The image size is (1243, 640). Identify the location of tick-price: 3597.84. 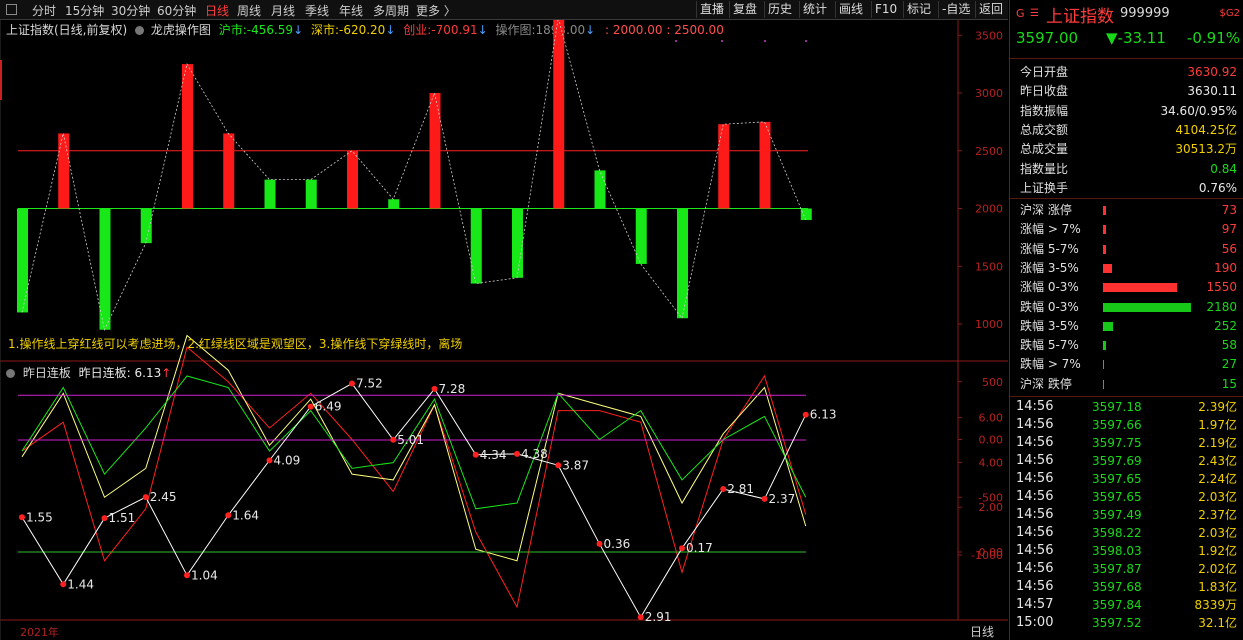
(1117, 605).